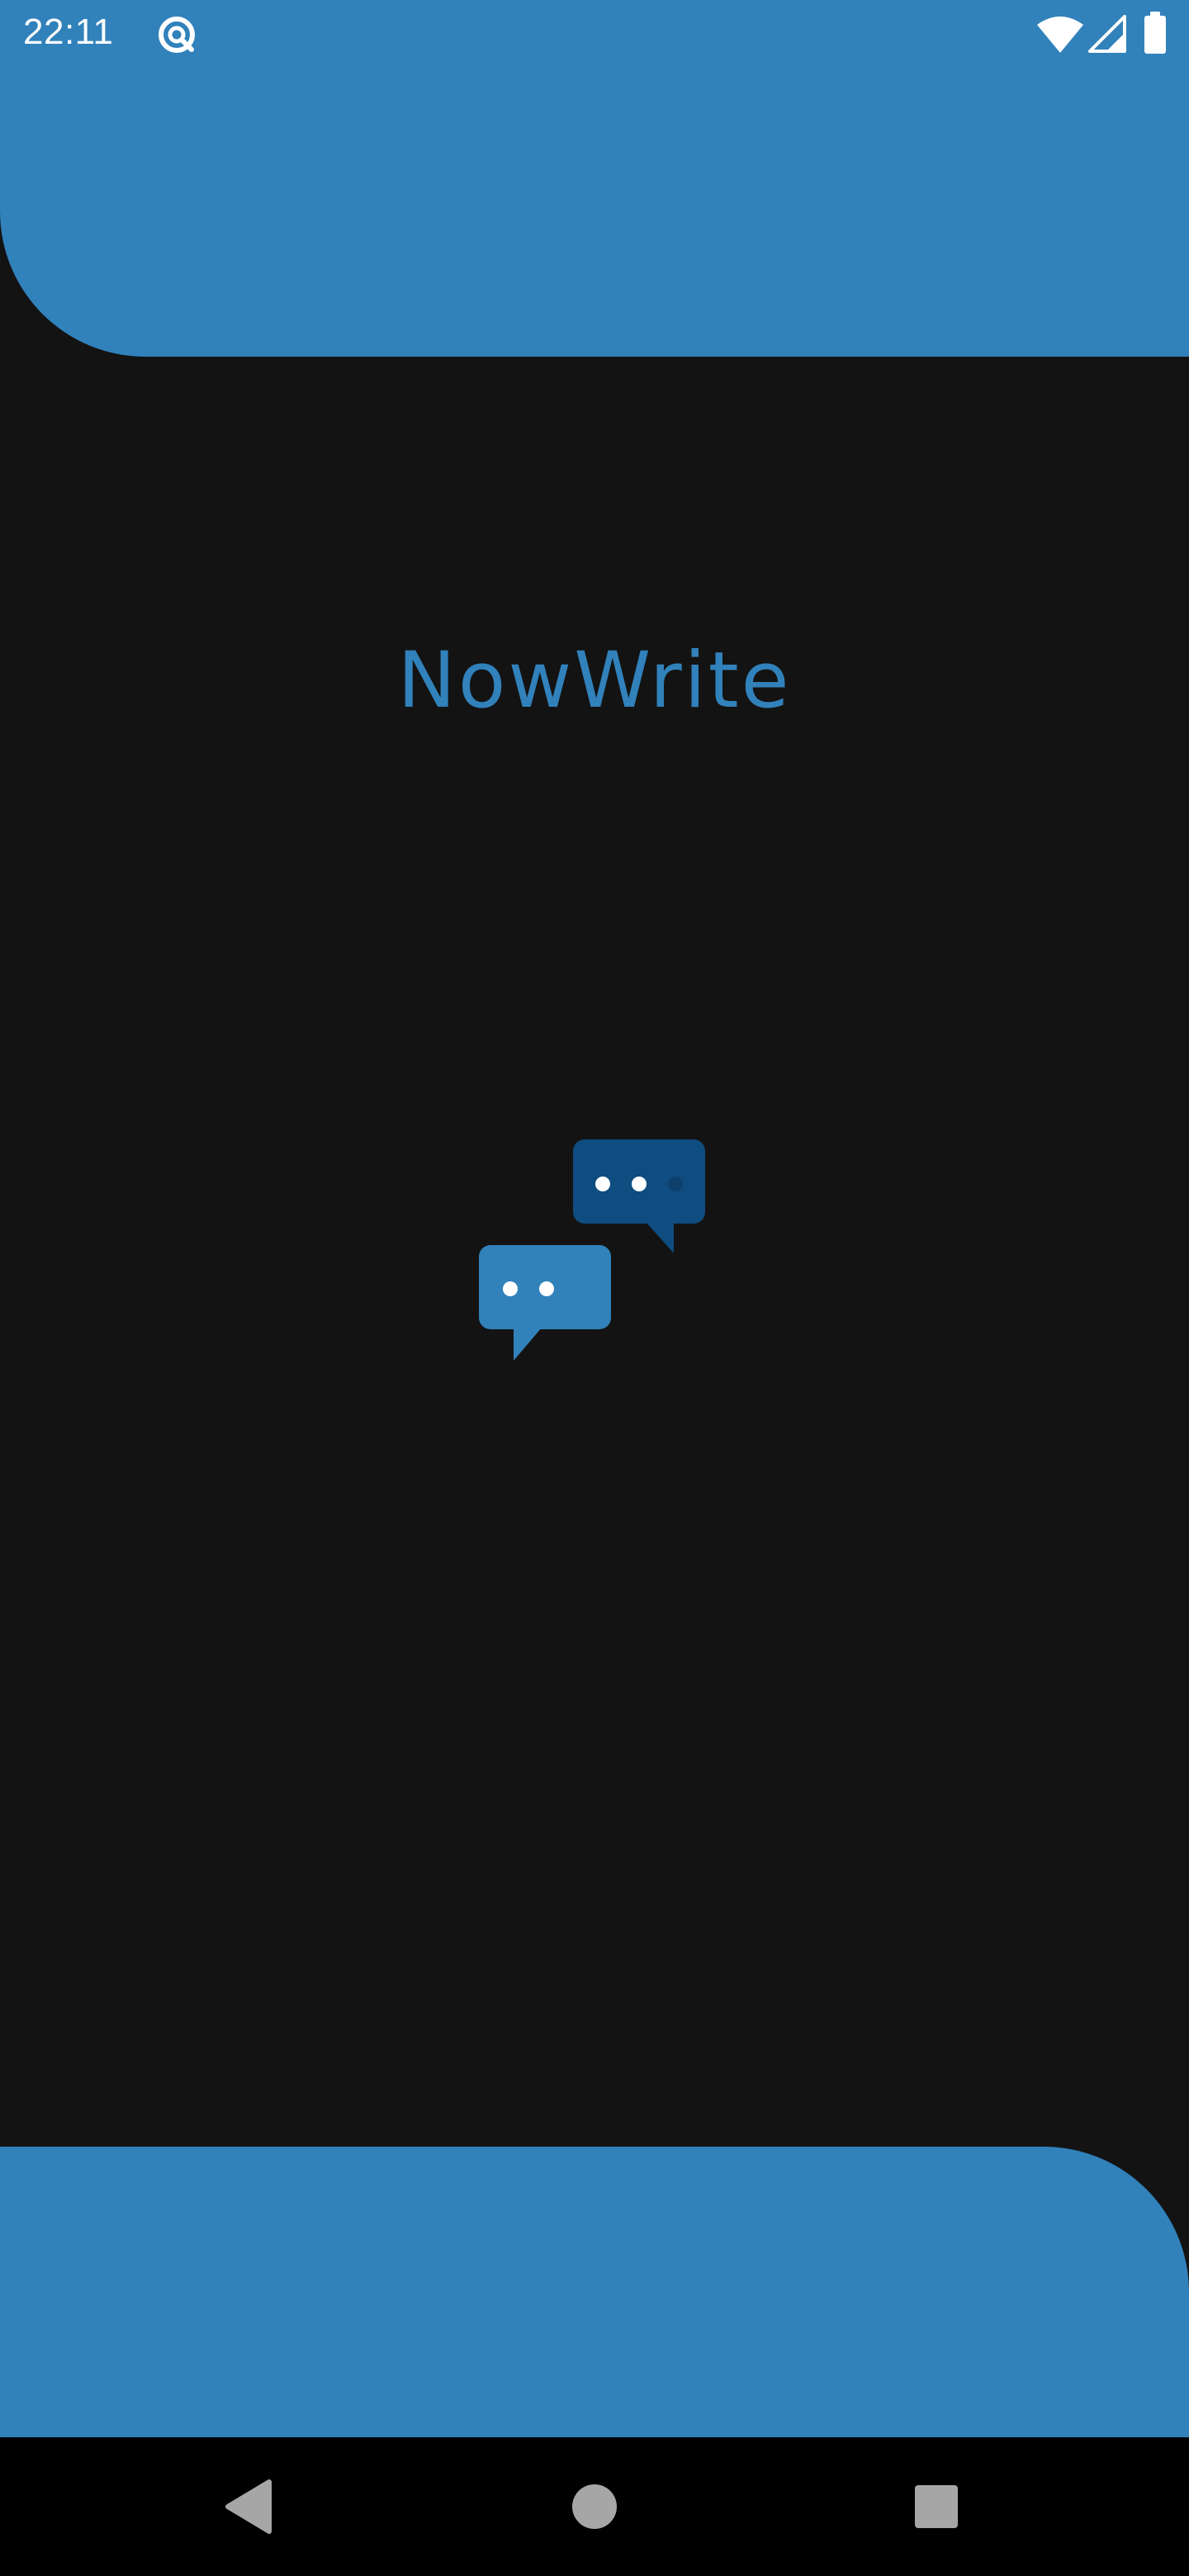 The width and height of the screenshot is (1189, 2576). What do you see at coordinates (592, 1250) in the screenshot?
I see `chat-bubbles-icon` at bounding box center [592, 1250].